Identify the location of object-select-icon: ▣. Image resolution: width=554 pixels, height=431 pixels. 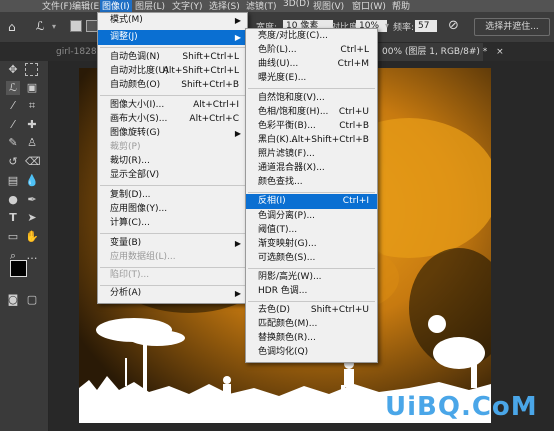
(32, 88).